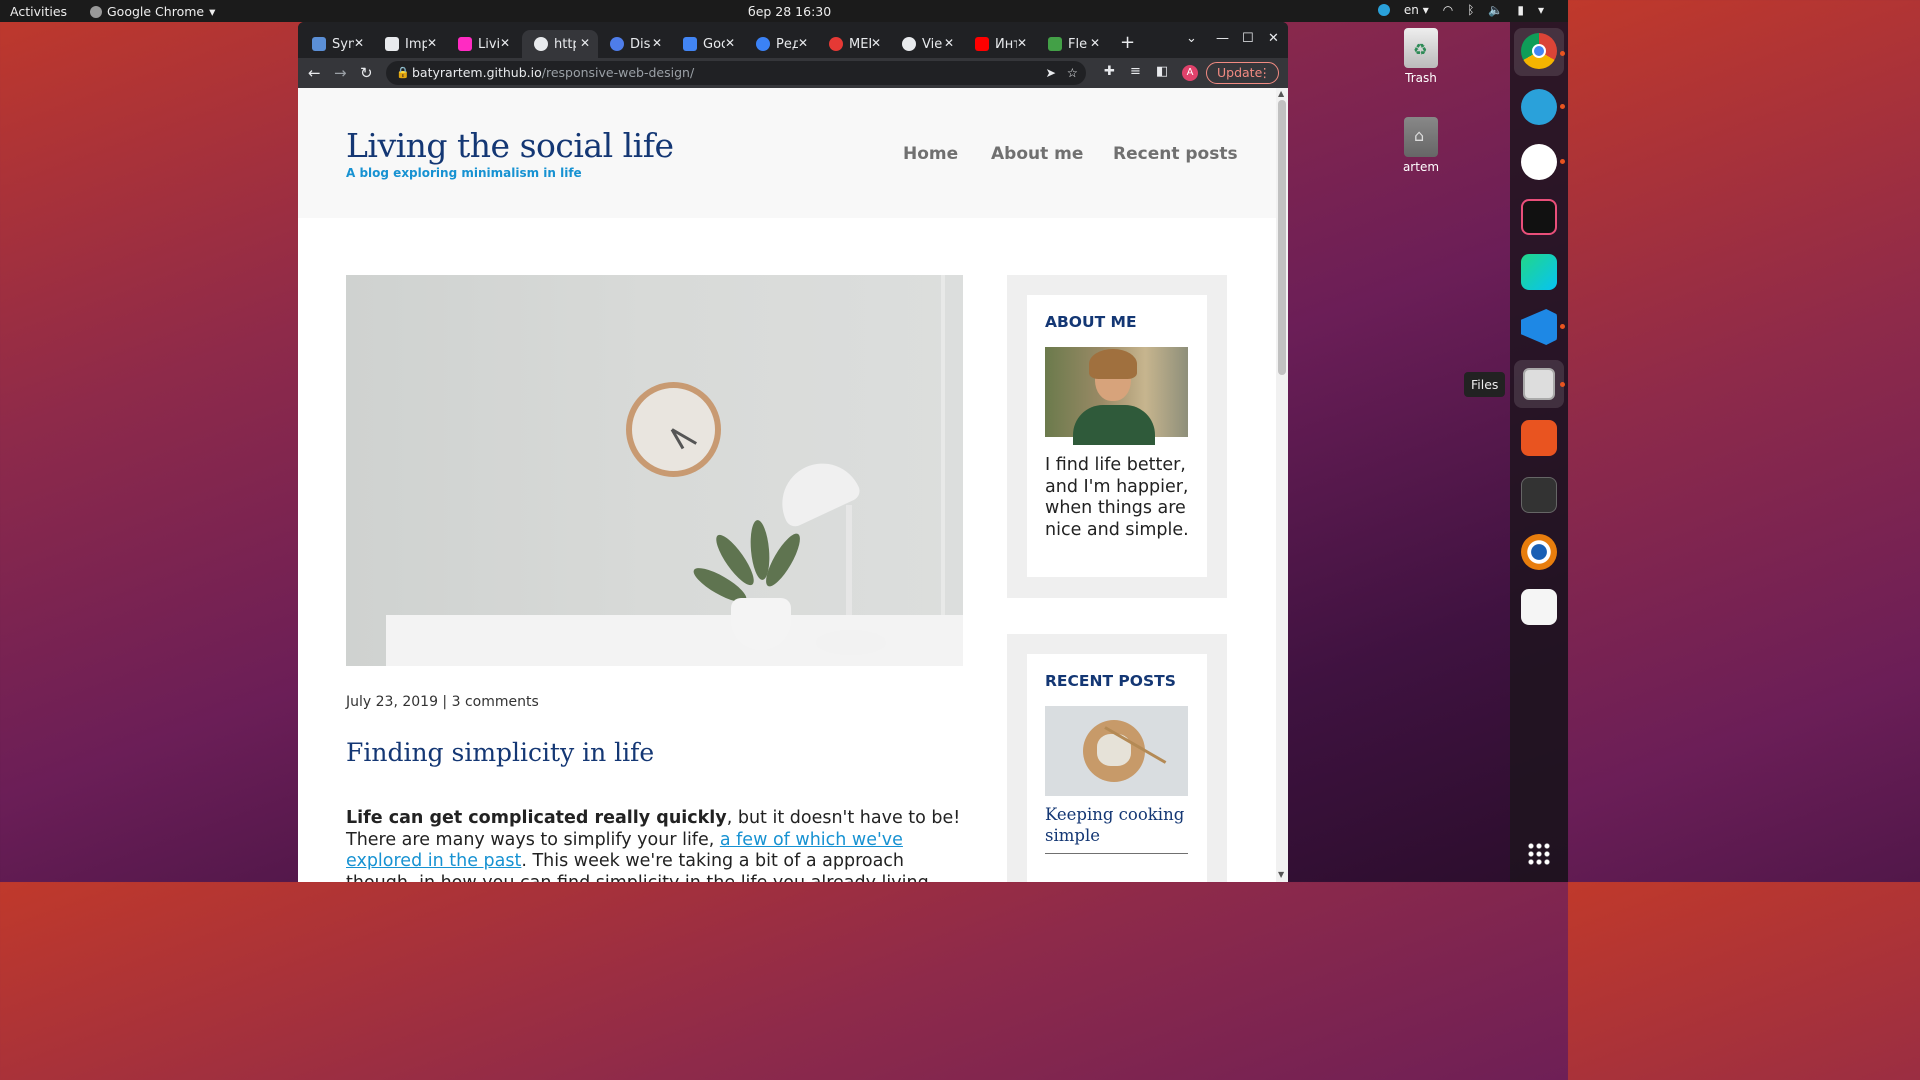 Image resolution: width=1920 pixels, height=1080 pixels. What do you see at coordinates (482, 44) in the screenshot?
I see `tab-3: Livi ✕` at bounding box center [482, 44].